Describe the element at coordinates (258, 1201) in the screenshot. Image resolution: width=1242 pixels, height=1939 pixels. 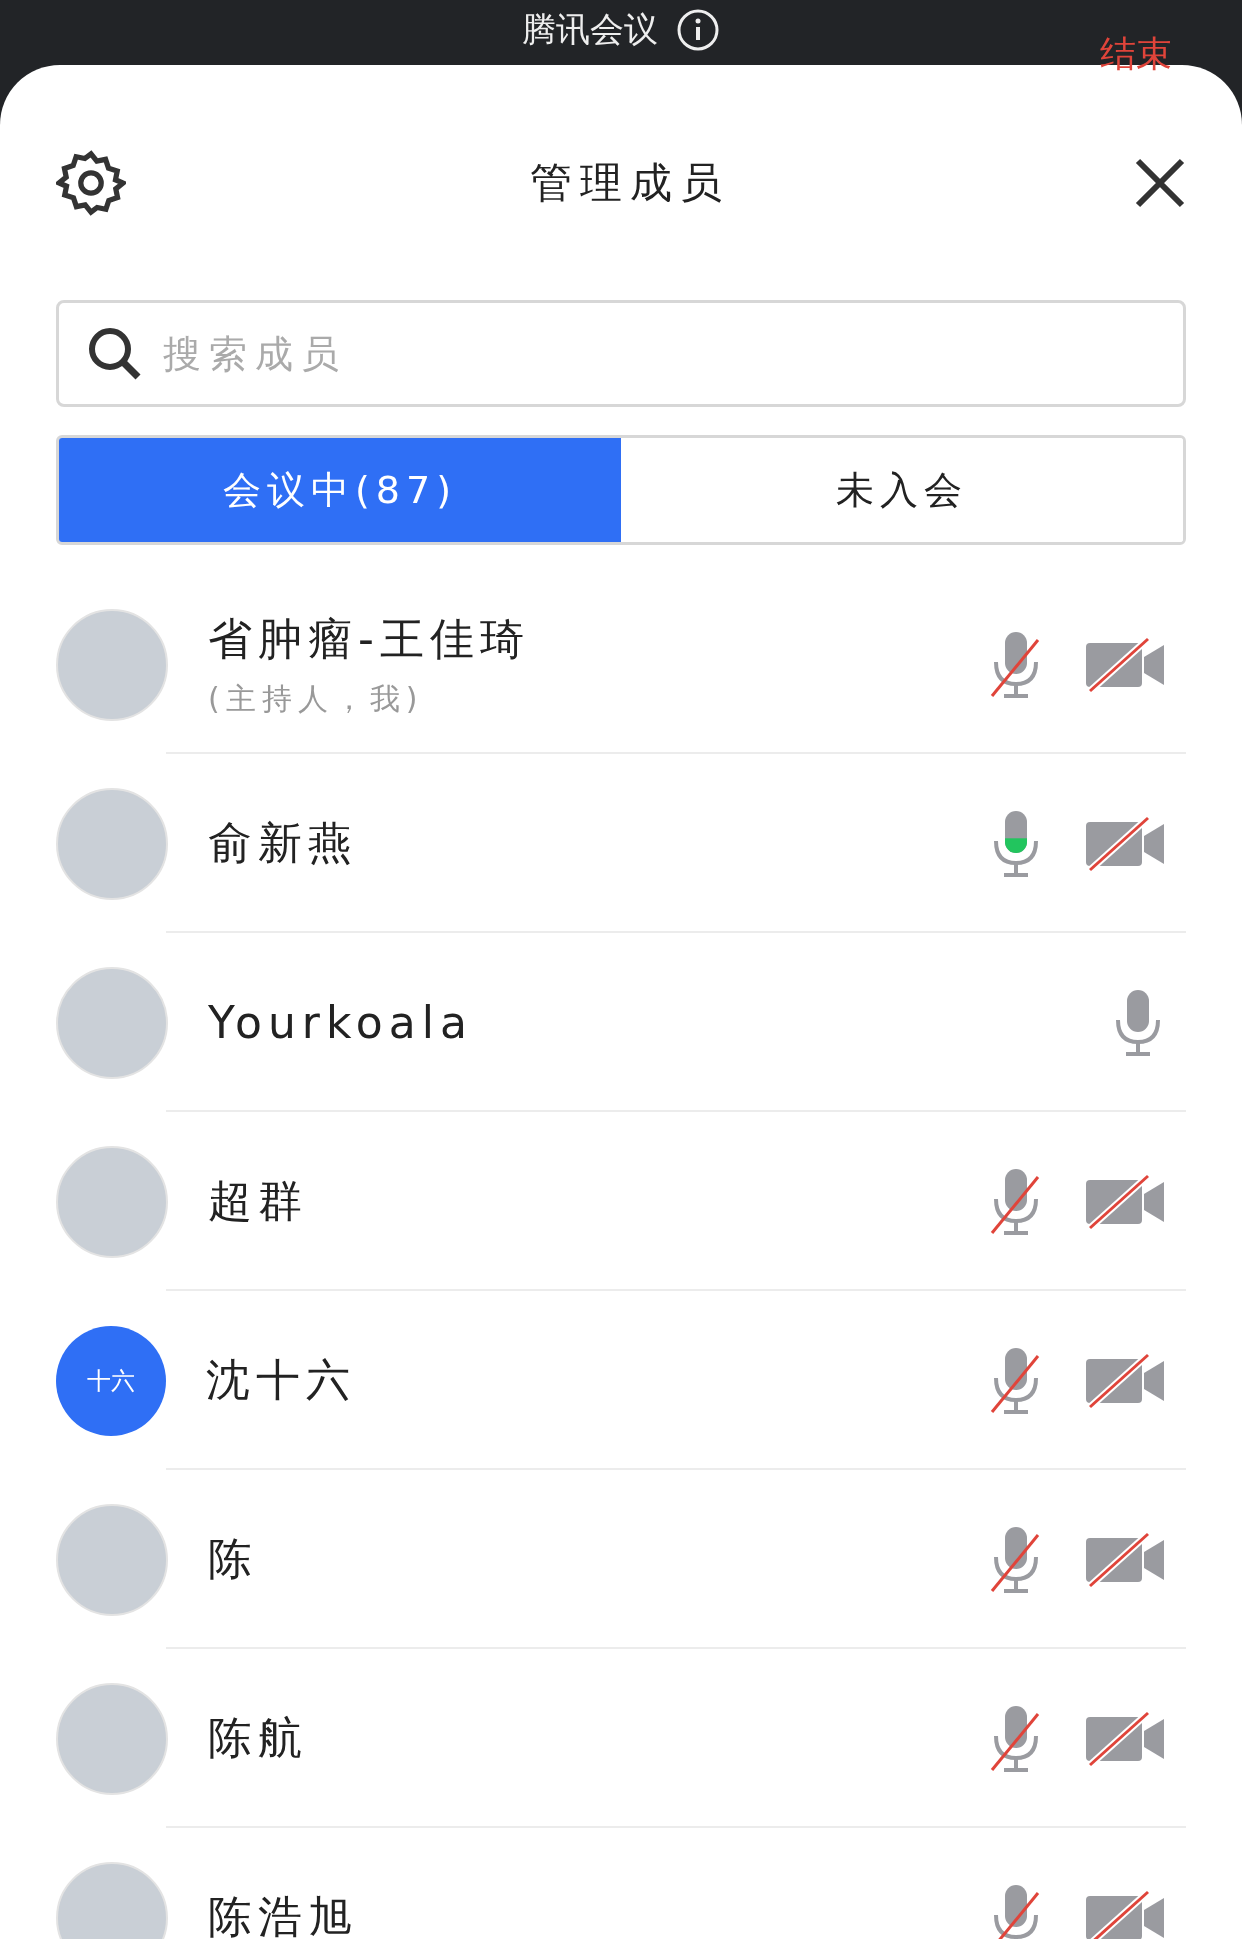
I see `member-name: 超群` at that location.